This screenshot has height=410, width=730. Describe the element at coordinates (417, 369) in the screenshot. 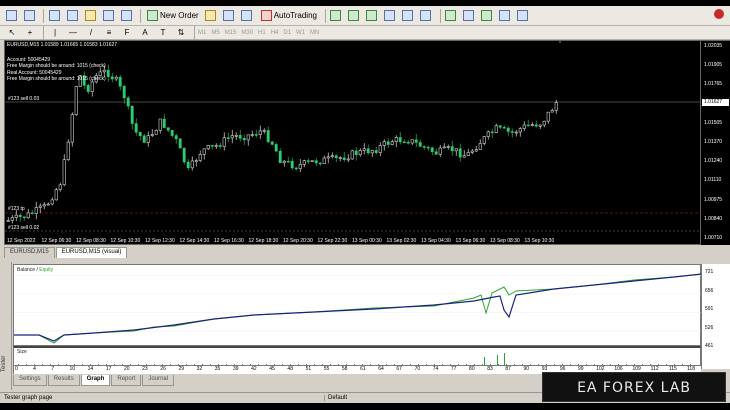

I see `graph-x-label: 70` at that location.